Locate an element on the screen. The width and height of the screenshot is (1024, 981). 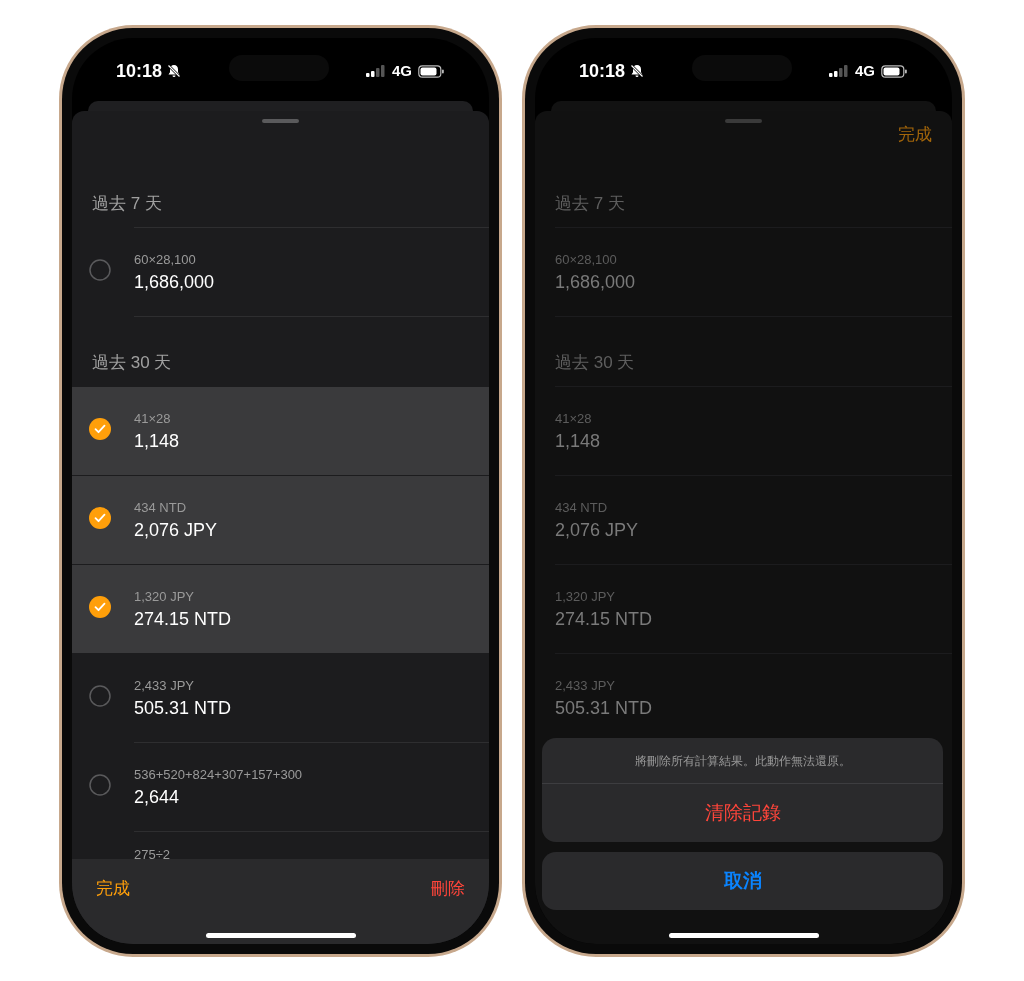
delete-button: 刪除 is located at coordinates (448, 889).